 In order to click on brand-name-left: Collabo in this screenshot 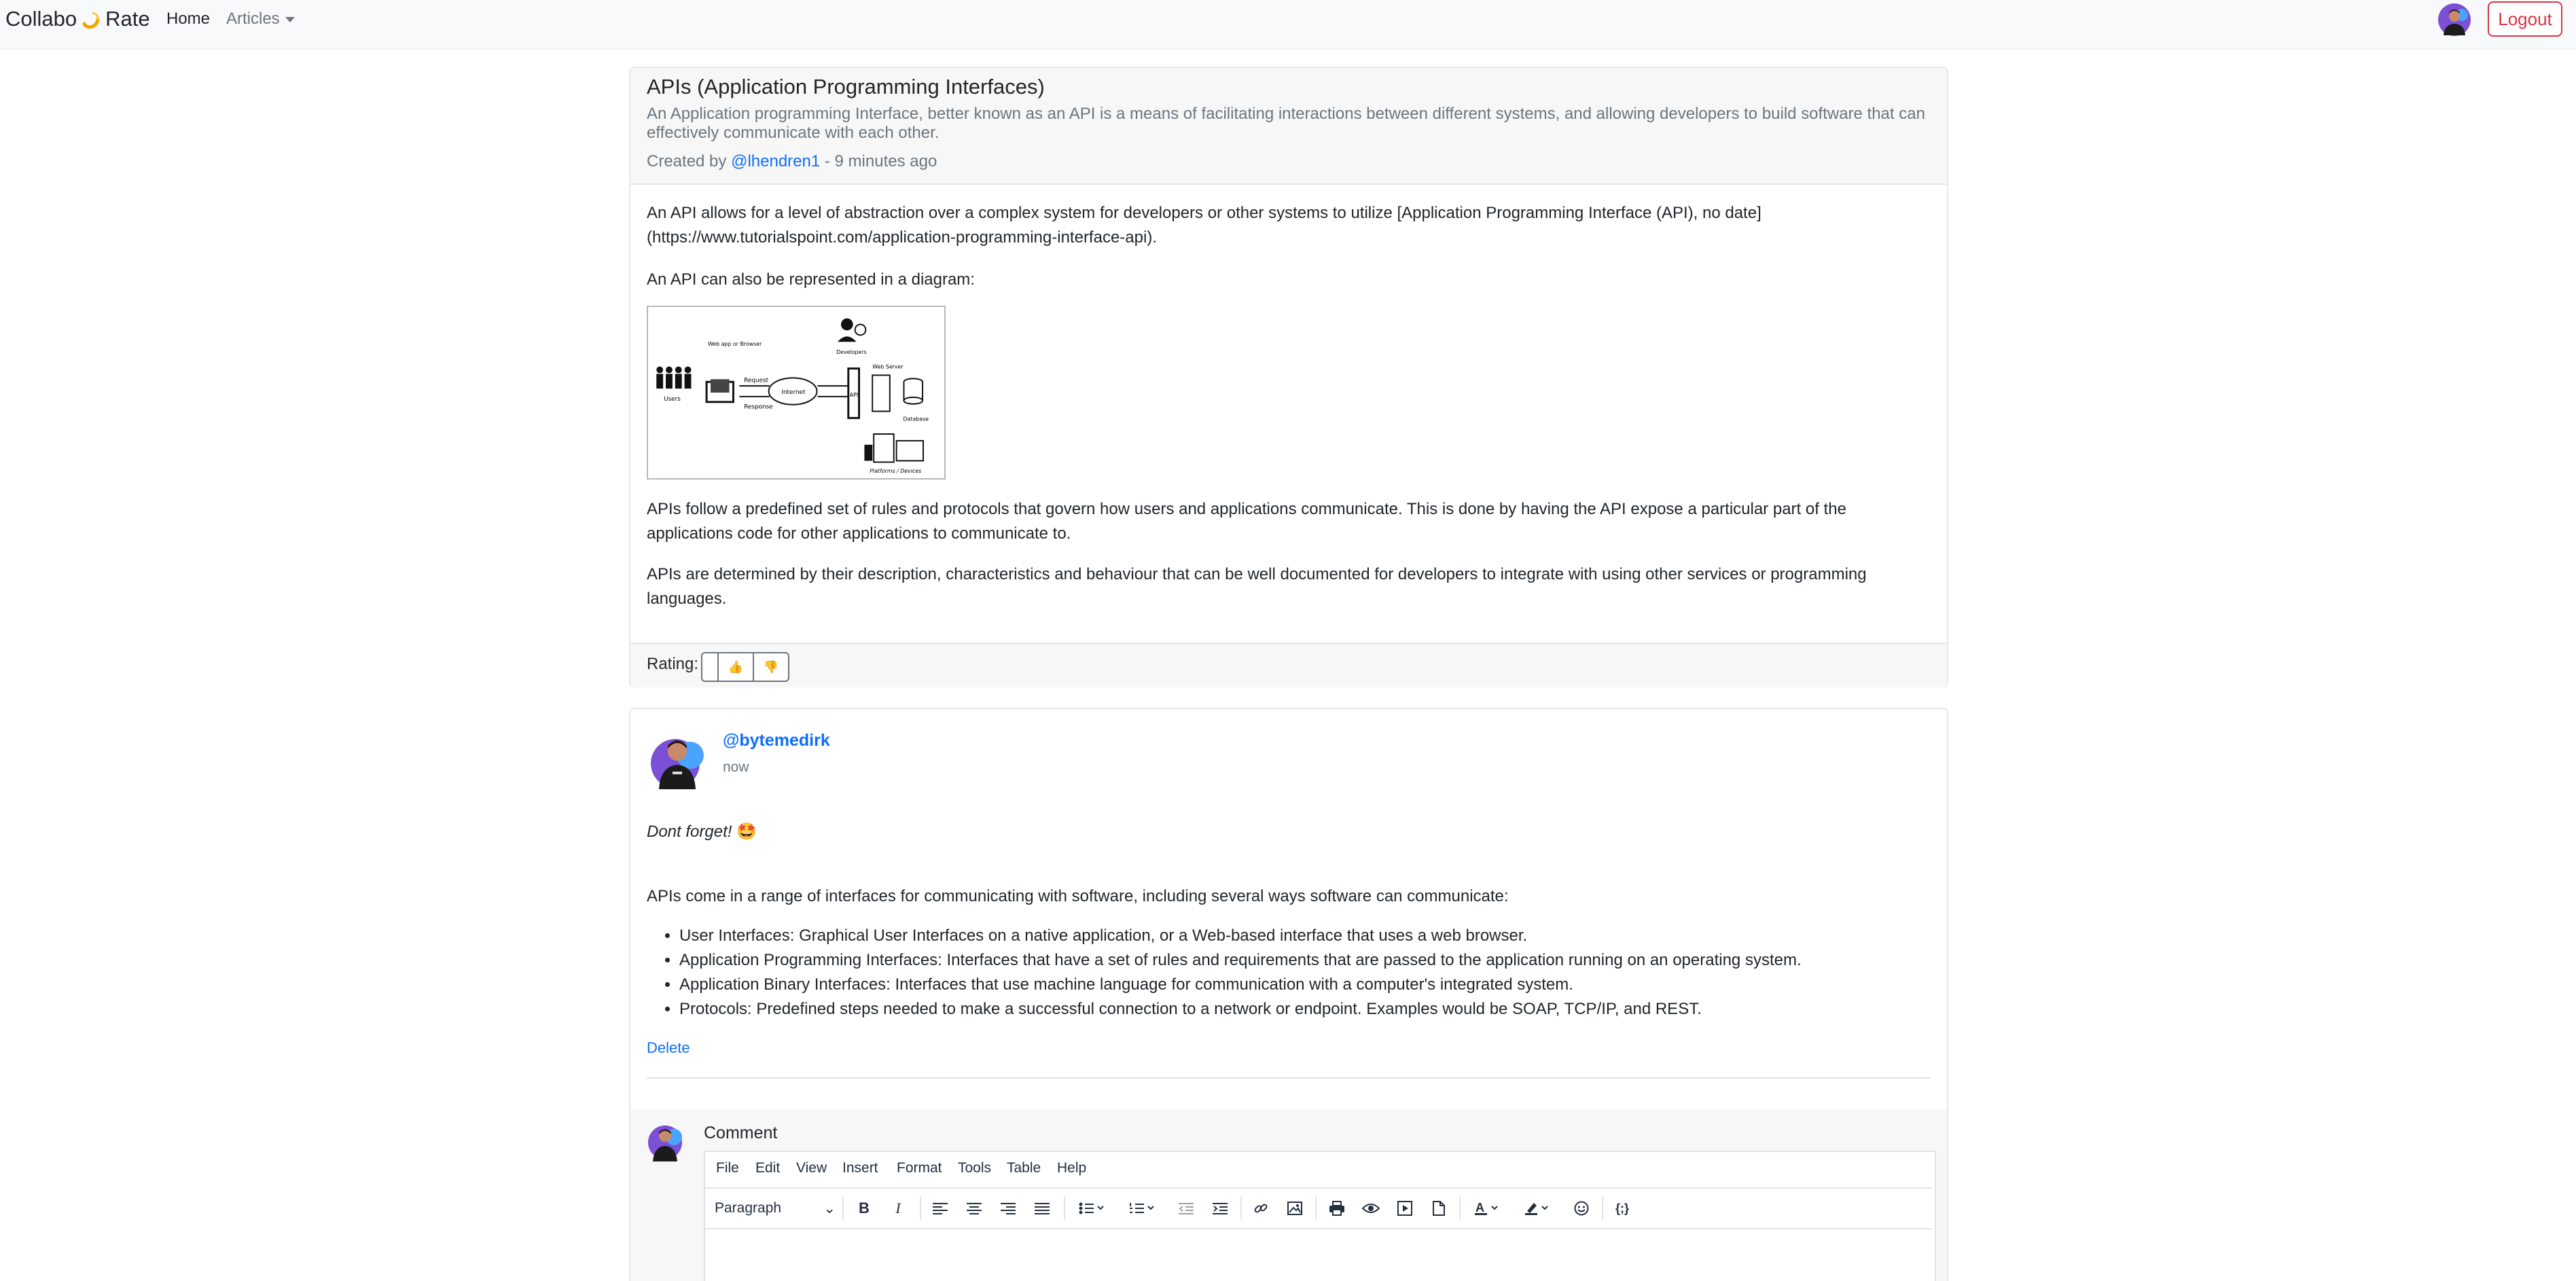, I will do `click(41, 19)`.